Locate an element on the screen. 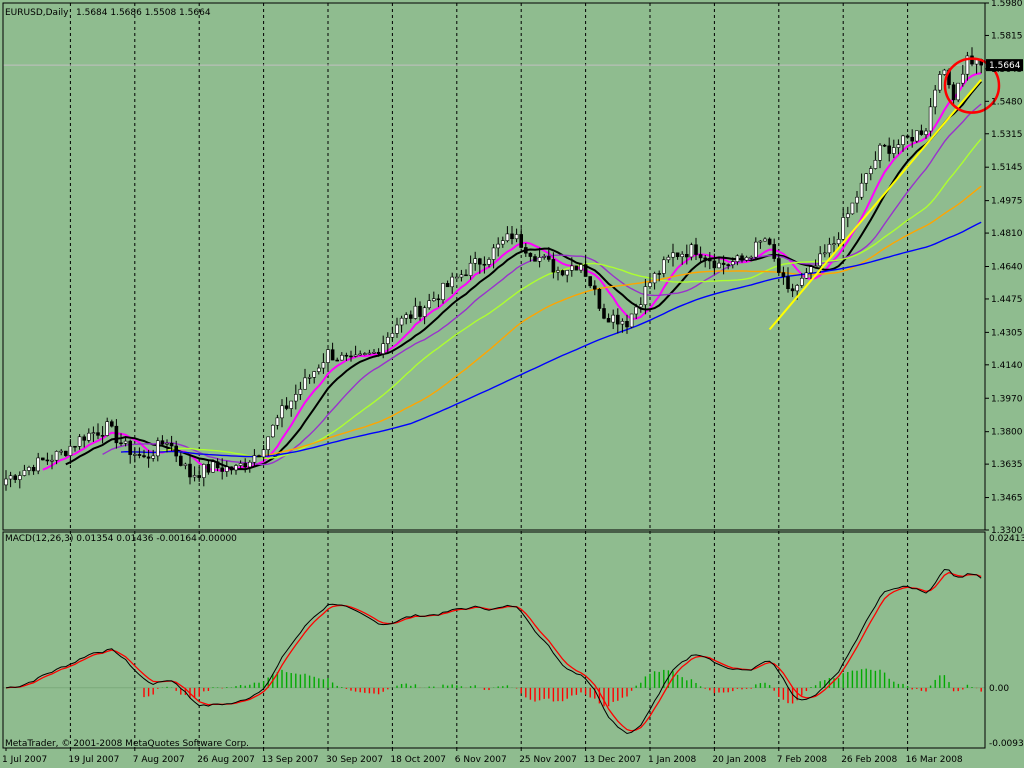  chart-title: EURUSD,Daily is located at coordinates (37, 13).